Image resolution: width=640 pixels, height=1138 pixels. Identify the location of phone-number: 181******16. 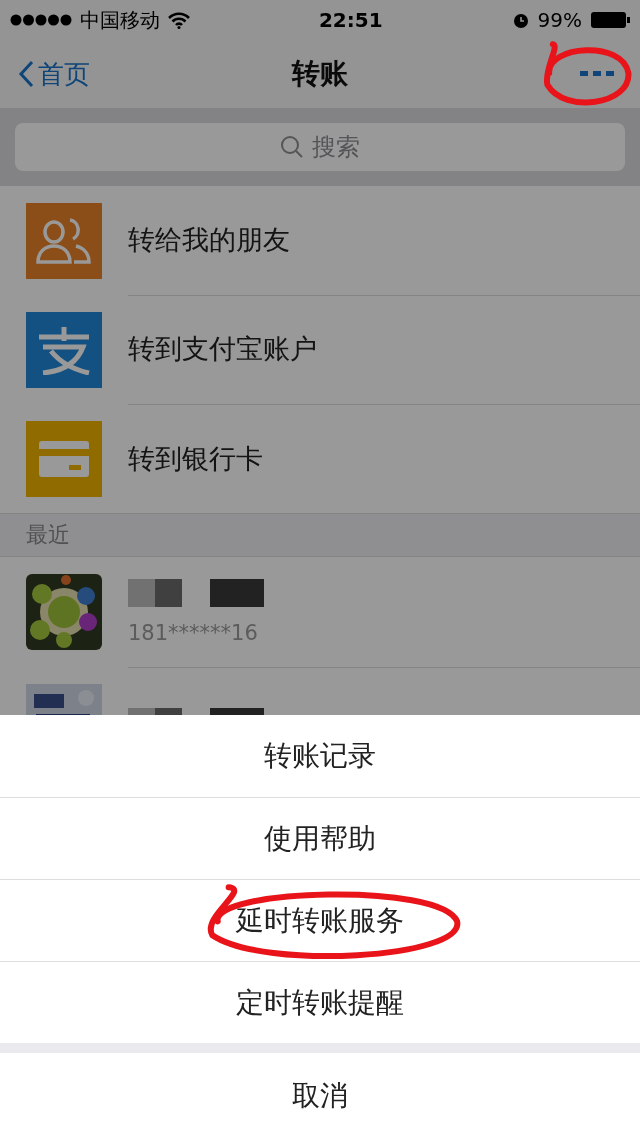
(193, 632).